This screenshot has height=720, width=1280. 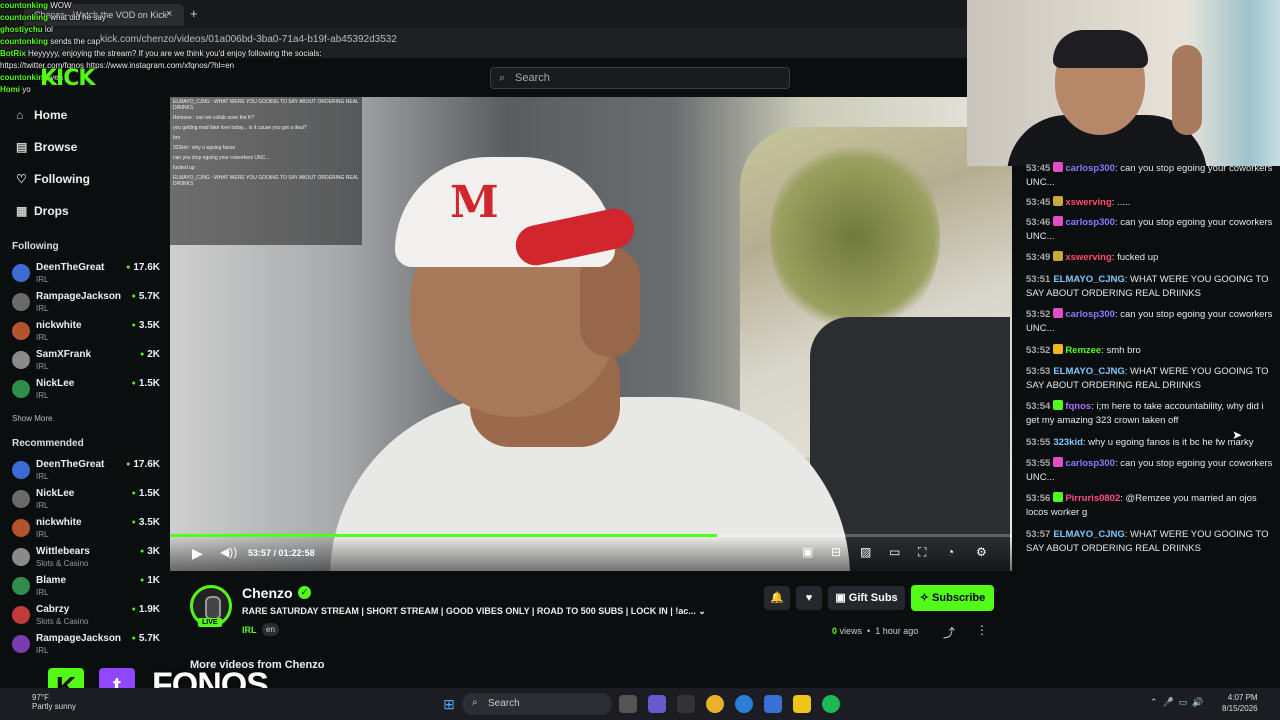 What do you see at coordinates (1078, 406) in the screenshot?
I see `chat-username: fqnos` at bounding box center [1078, 406].